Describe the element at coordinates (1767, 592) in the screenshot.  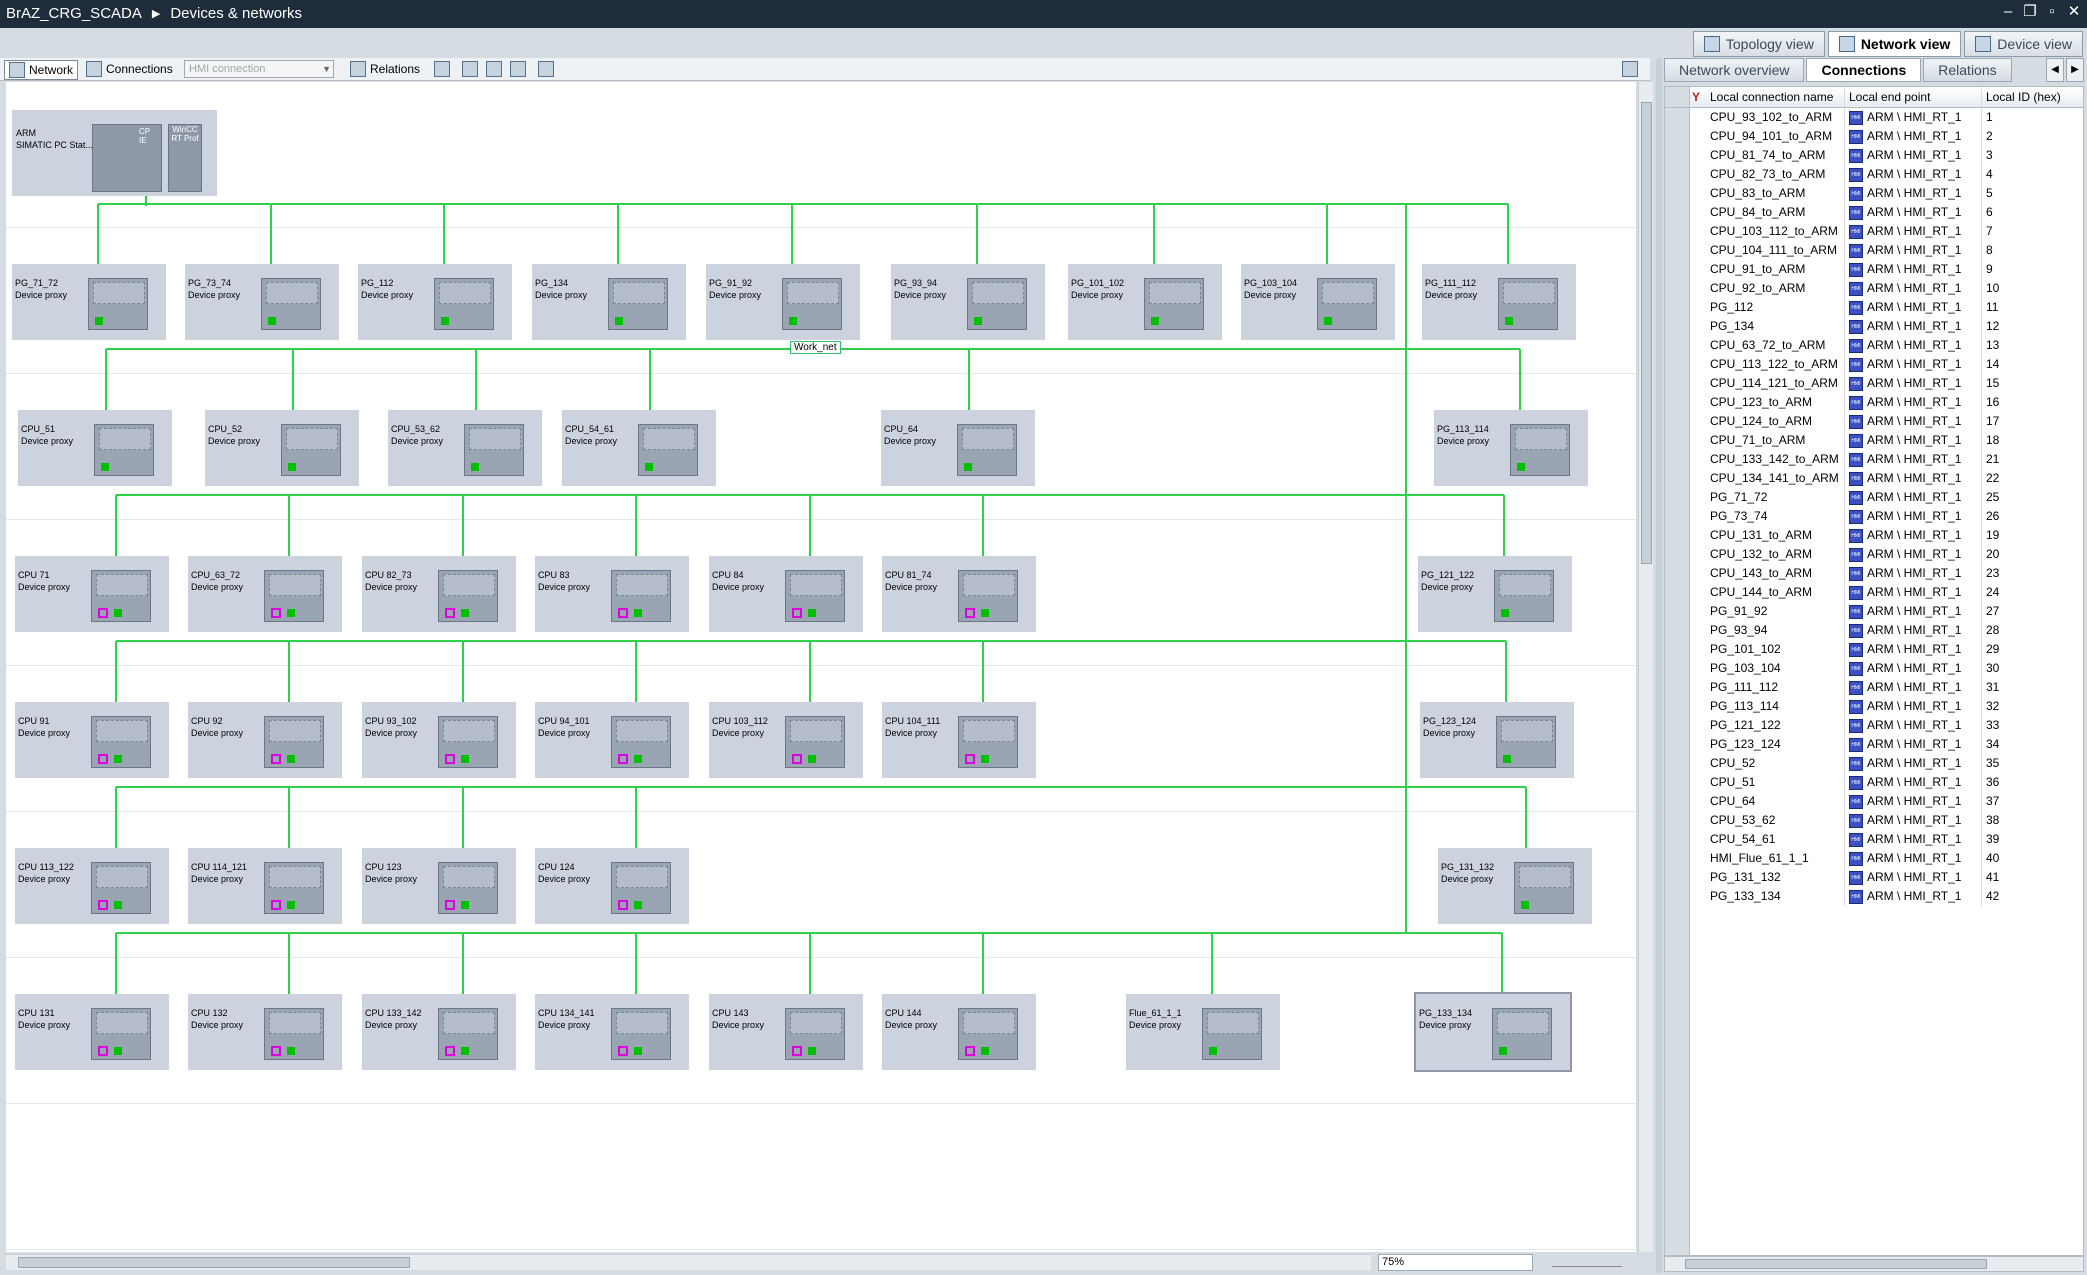
I see `cell-connection-name: CPU_144_to_ARM` at that location.